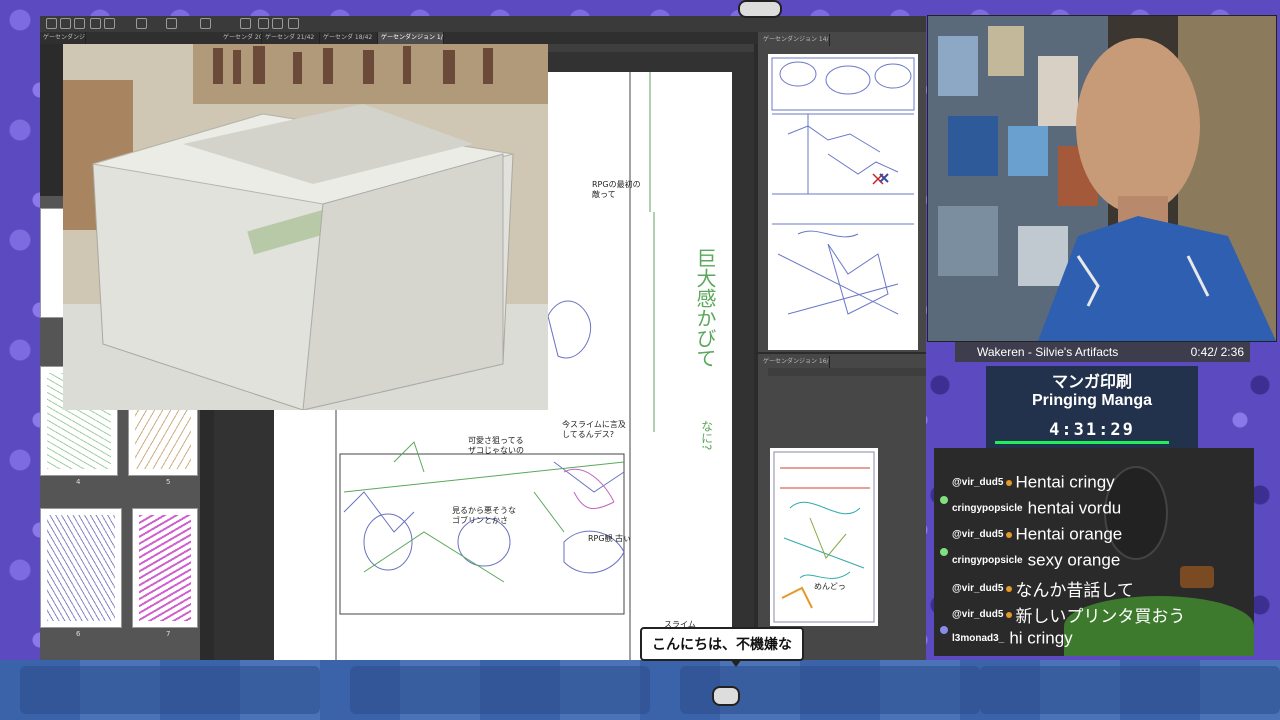  I want to click on chat-text: Hentai cringy, so click(1065, 482).